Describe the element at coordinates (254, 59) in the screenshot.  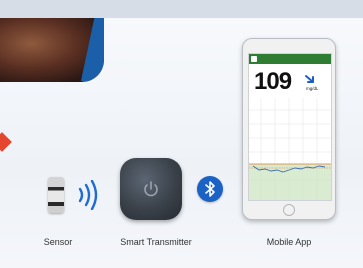
I see `app-logo-icon` at that location.